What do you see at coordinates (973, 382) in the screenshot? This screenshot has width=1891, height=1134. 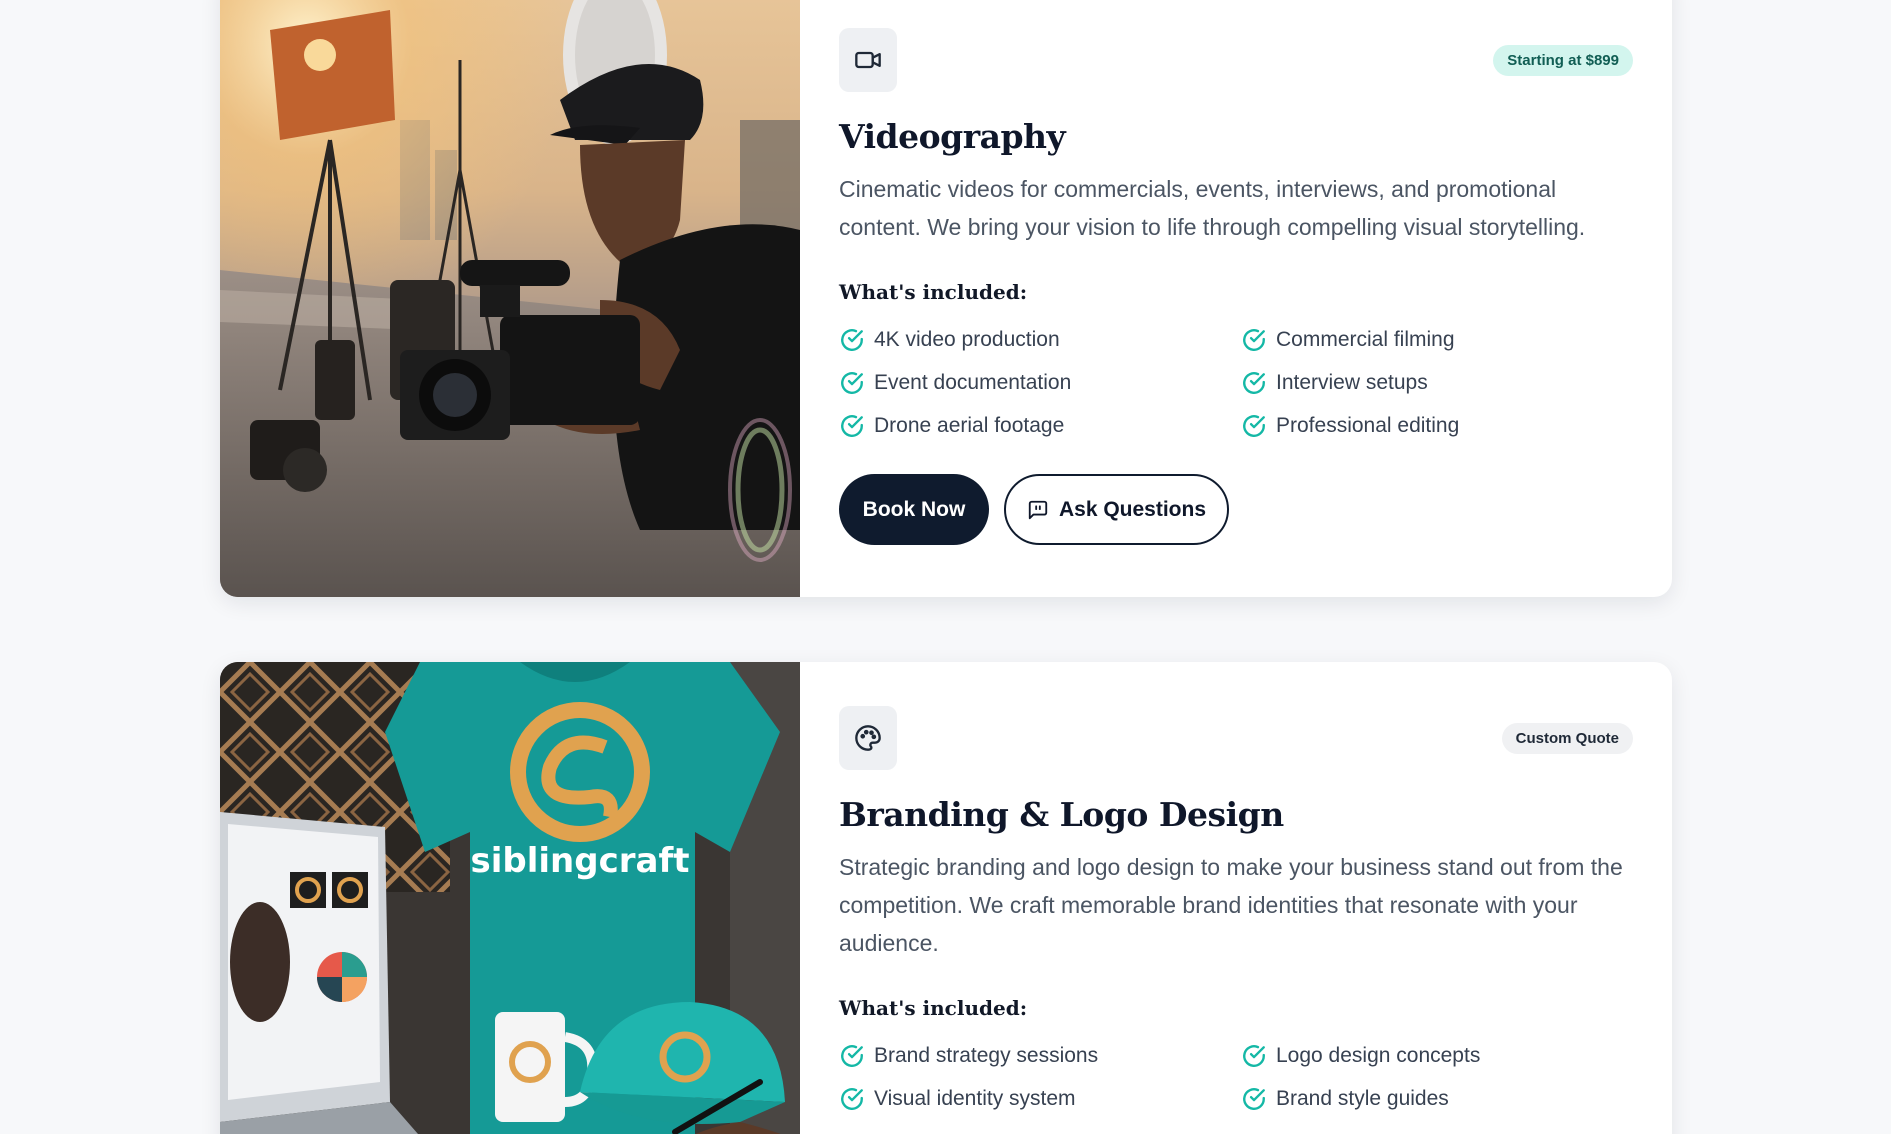 I see `feature-label: Event documentation` at bounding box center [973, 382].